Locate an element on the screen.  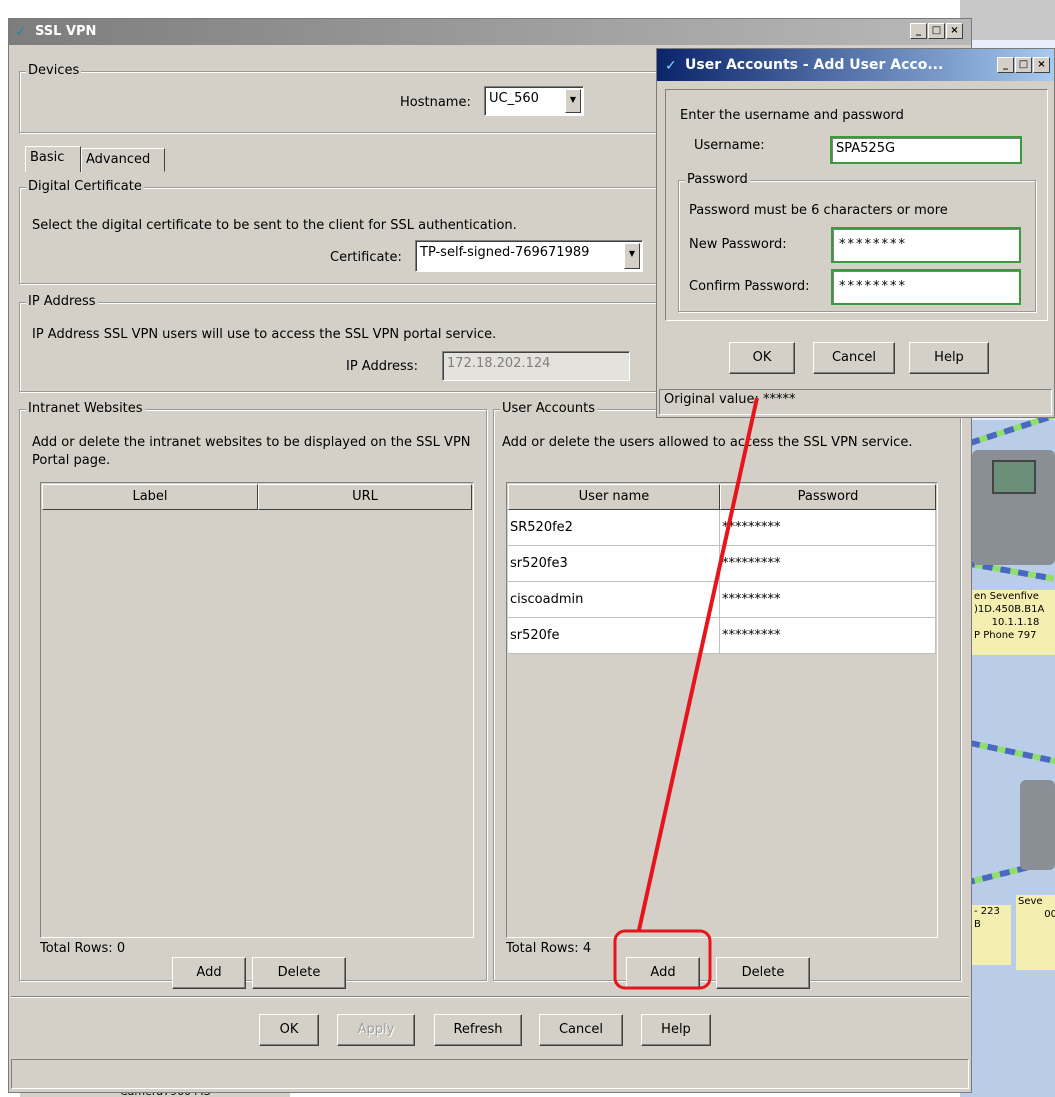
dialog-instructions: Enter the username and password is located at coordinates (792, 115).